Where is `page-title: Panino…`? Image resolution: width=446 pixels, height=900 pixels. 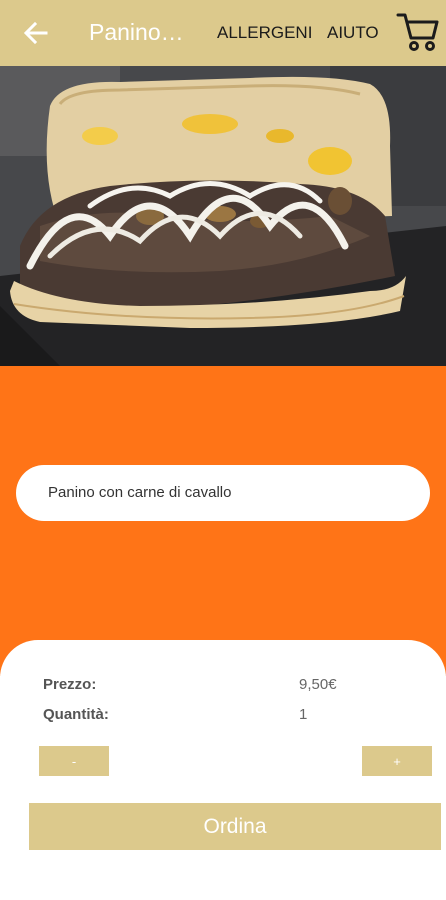 page-title: Panino… is located at coordinates (136, 32).